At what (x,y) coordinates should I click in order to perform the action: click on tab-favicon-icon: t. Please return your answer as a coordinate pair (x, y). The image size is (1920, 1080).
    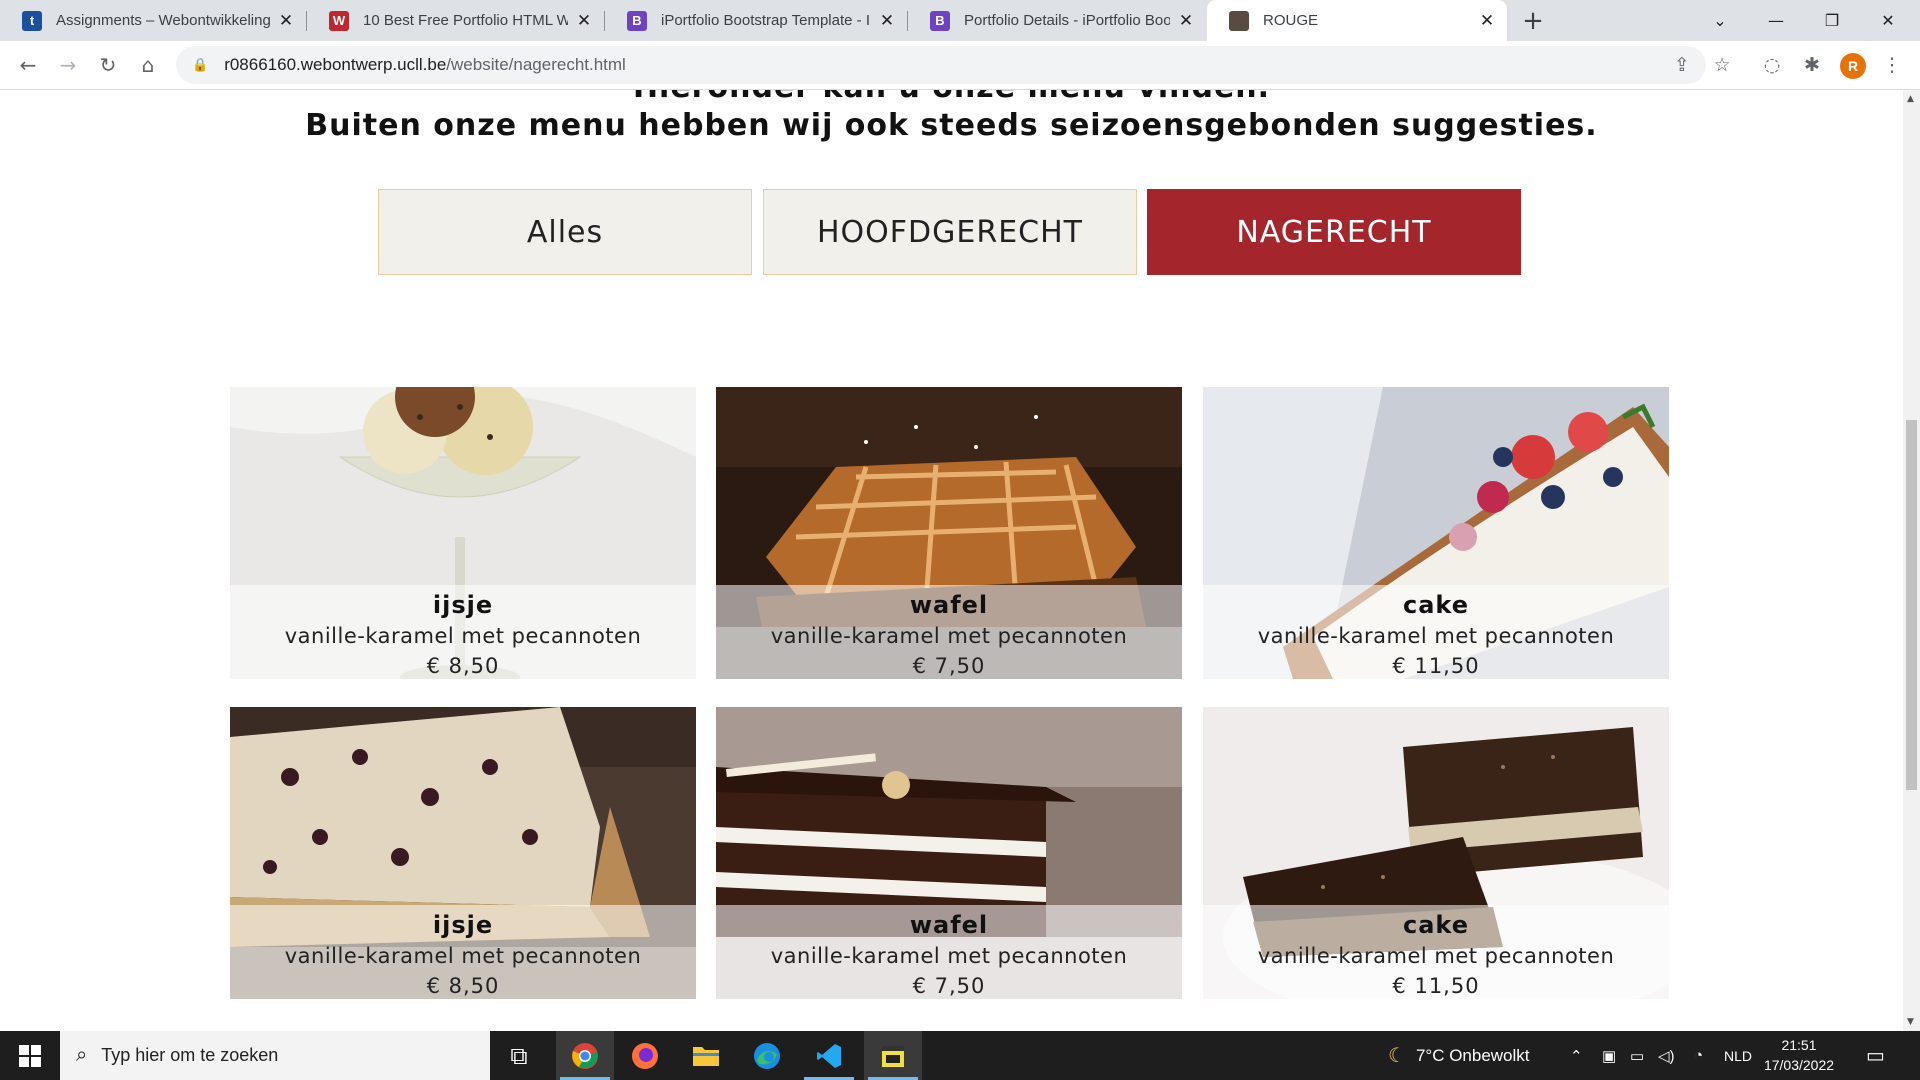
    Looking at the image, I should click on (32, 20).